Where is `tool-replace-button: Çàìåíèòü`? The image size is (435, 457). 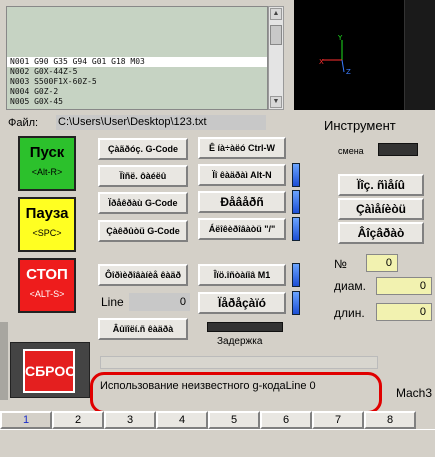
tool-replace-button: Çàìåíèòü is located at coordinates (381, 209).